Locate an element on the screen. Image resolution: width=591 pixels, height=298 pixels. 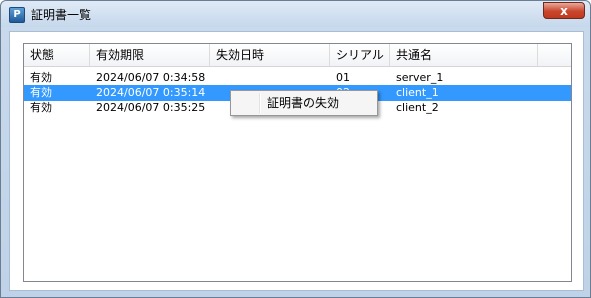
column-header-common-name: 共通名 is located at coordinates (464, 55).